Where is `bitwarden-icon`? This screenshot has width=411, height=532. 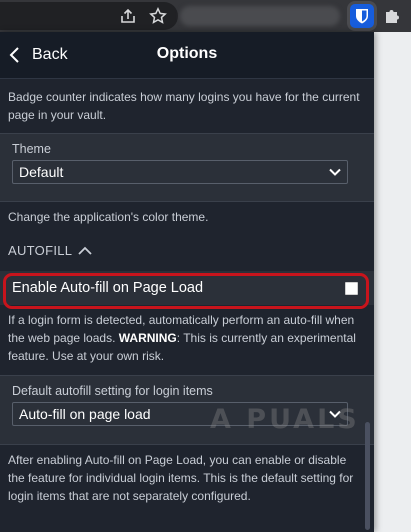 bitwarden-icon is located at coordinates (362, 16).